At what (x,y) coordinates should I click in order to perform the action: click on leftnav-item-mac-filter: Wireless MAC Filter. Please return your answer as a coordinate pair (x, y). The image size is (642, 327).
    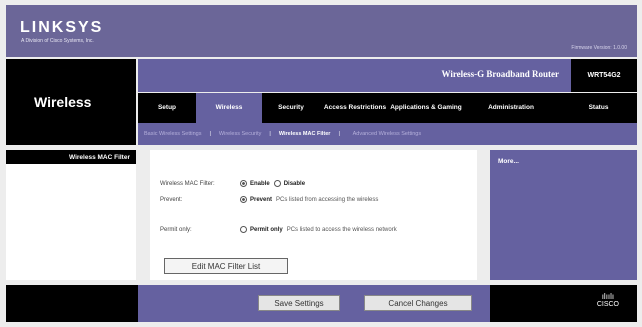
    Looking at the image, I should click on (71, 157).